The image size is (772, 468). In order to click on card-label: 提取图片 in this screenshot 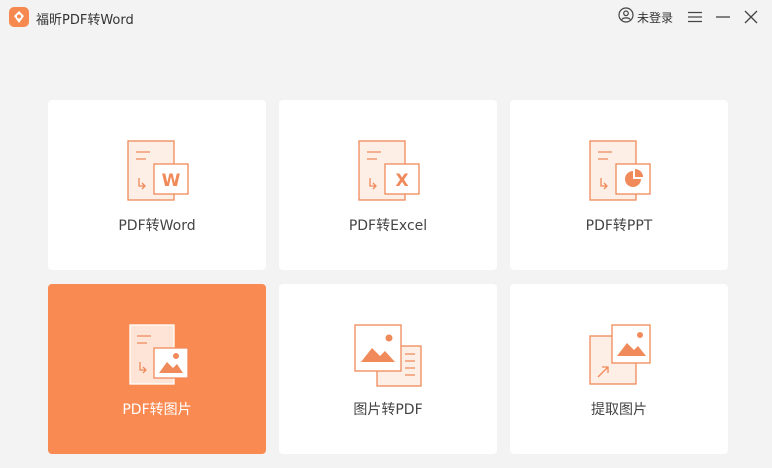, I will do `click(619, 410)`.